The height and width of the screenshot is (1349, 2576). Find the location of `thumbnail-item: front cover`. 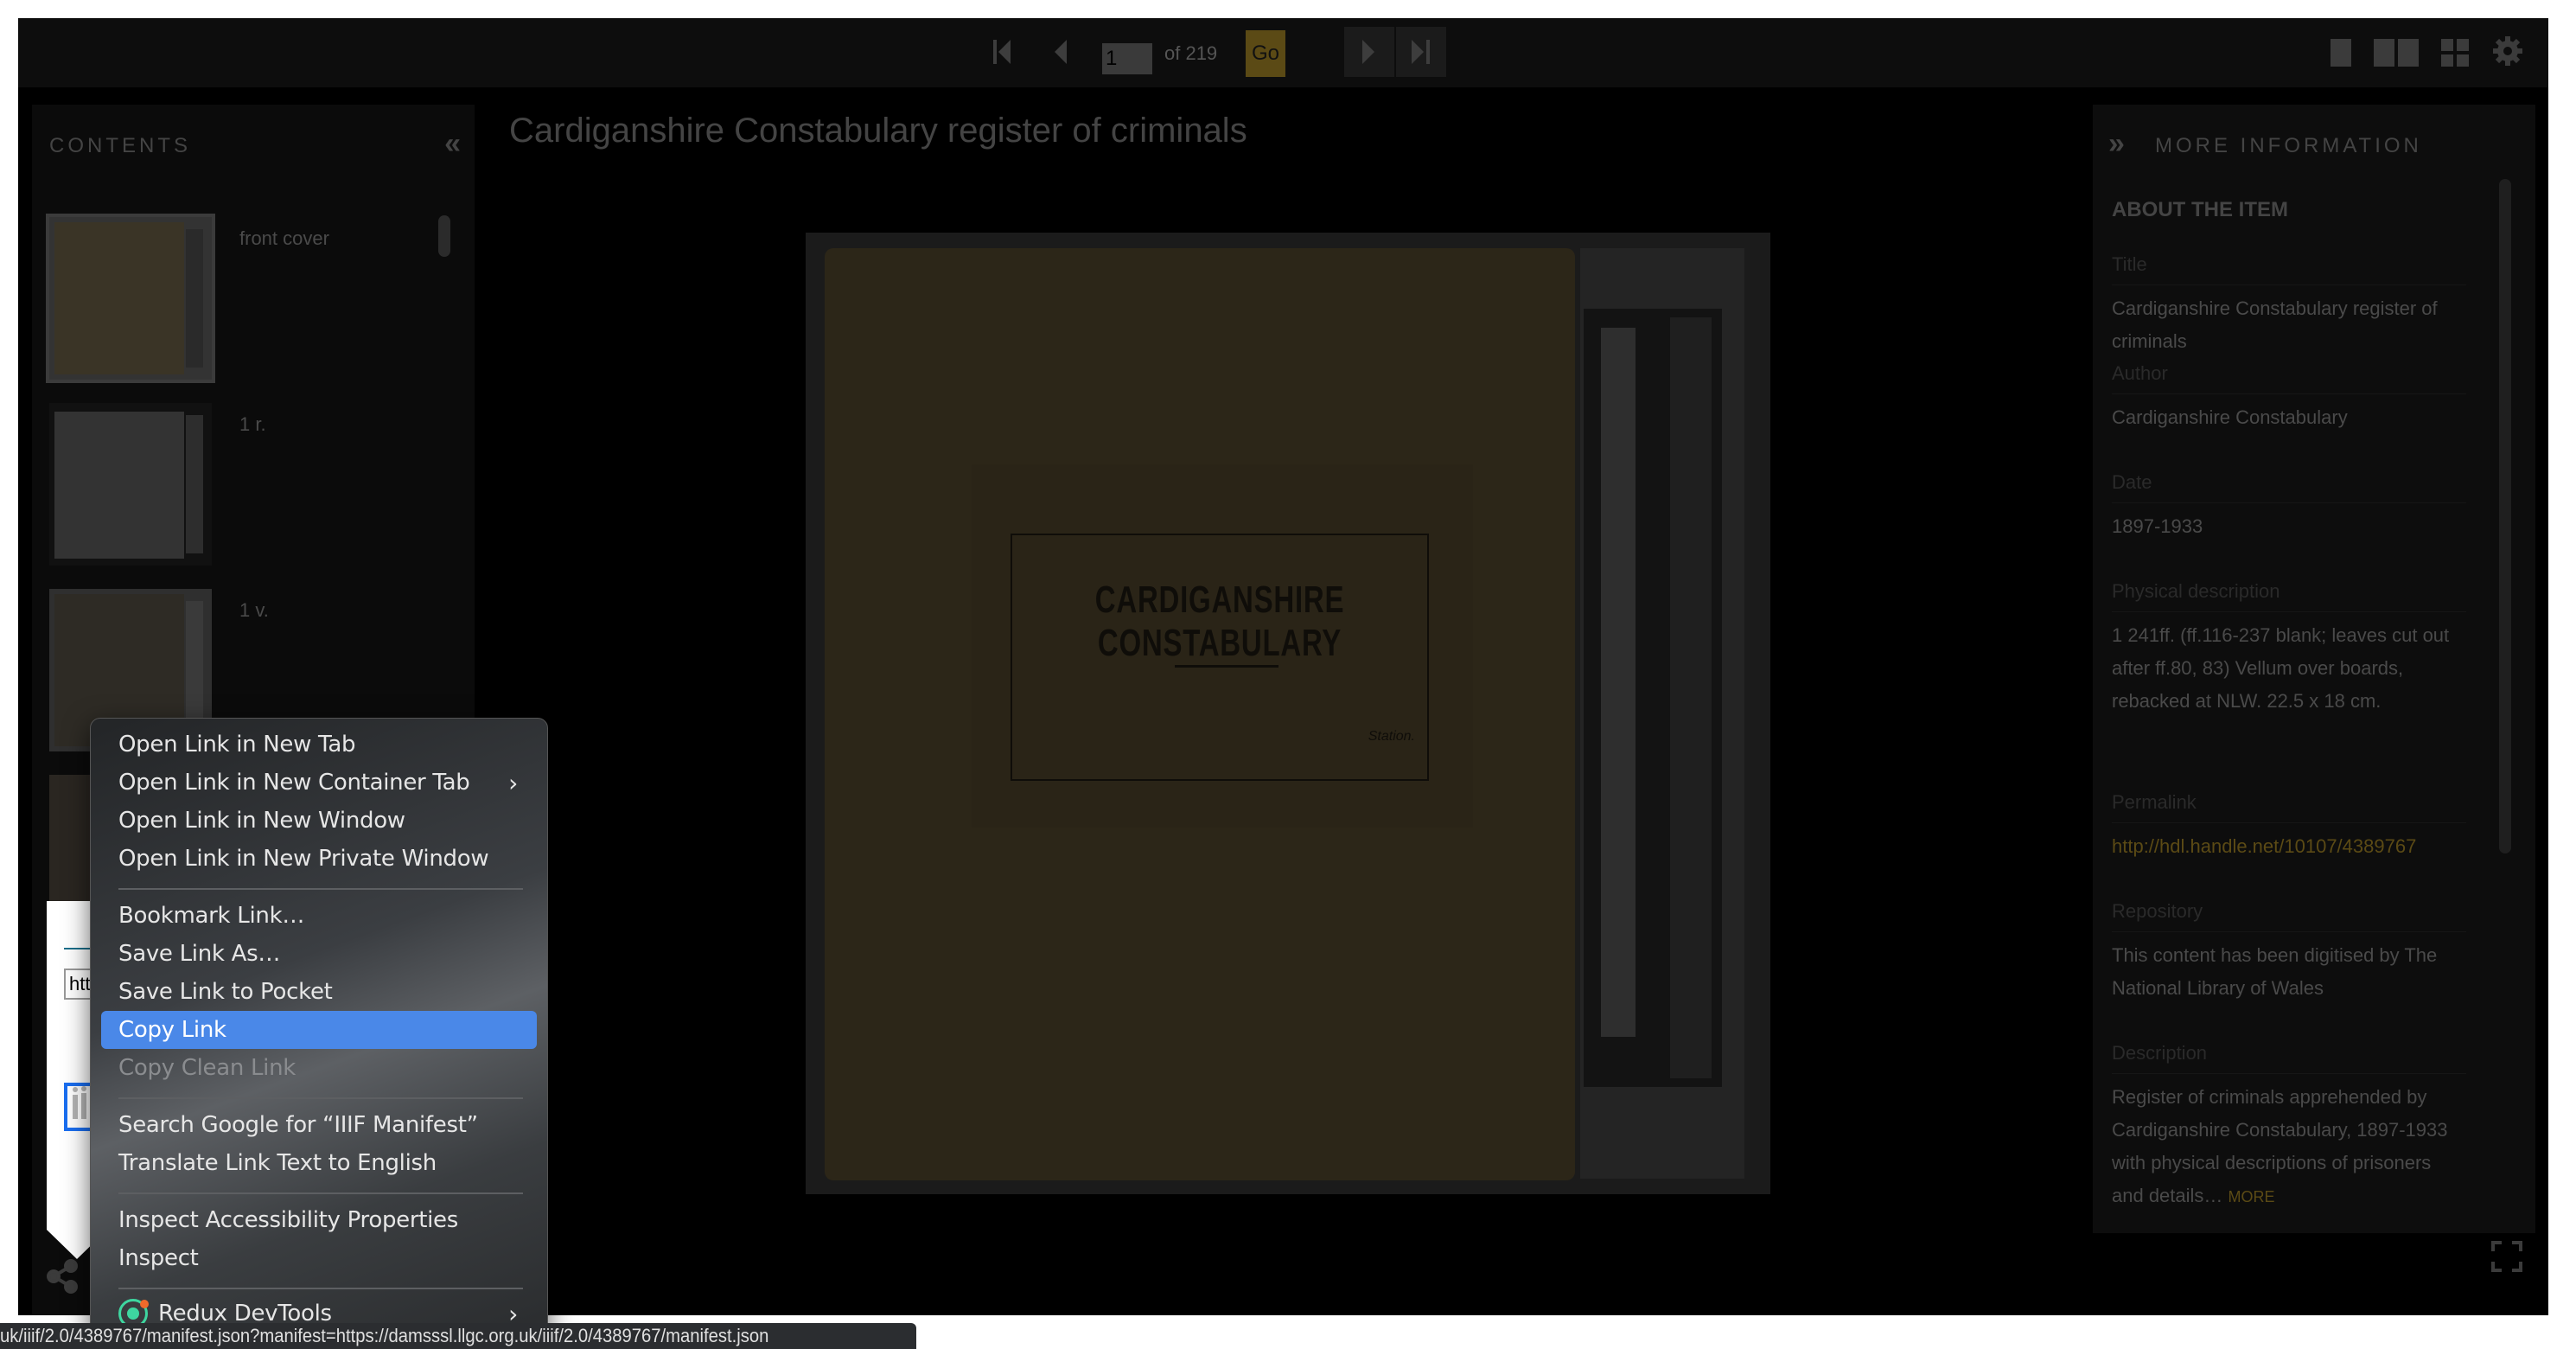

thumbnail-item: front cover is located at coordinates (251, 302).